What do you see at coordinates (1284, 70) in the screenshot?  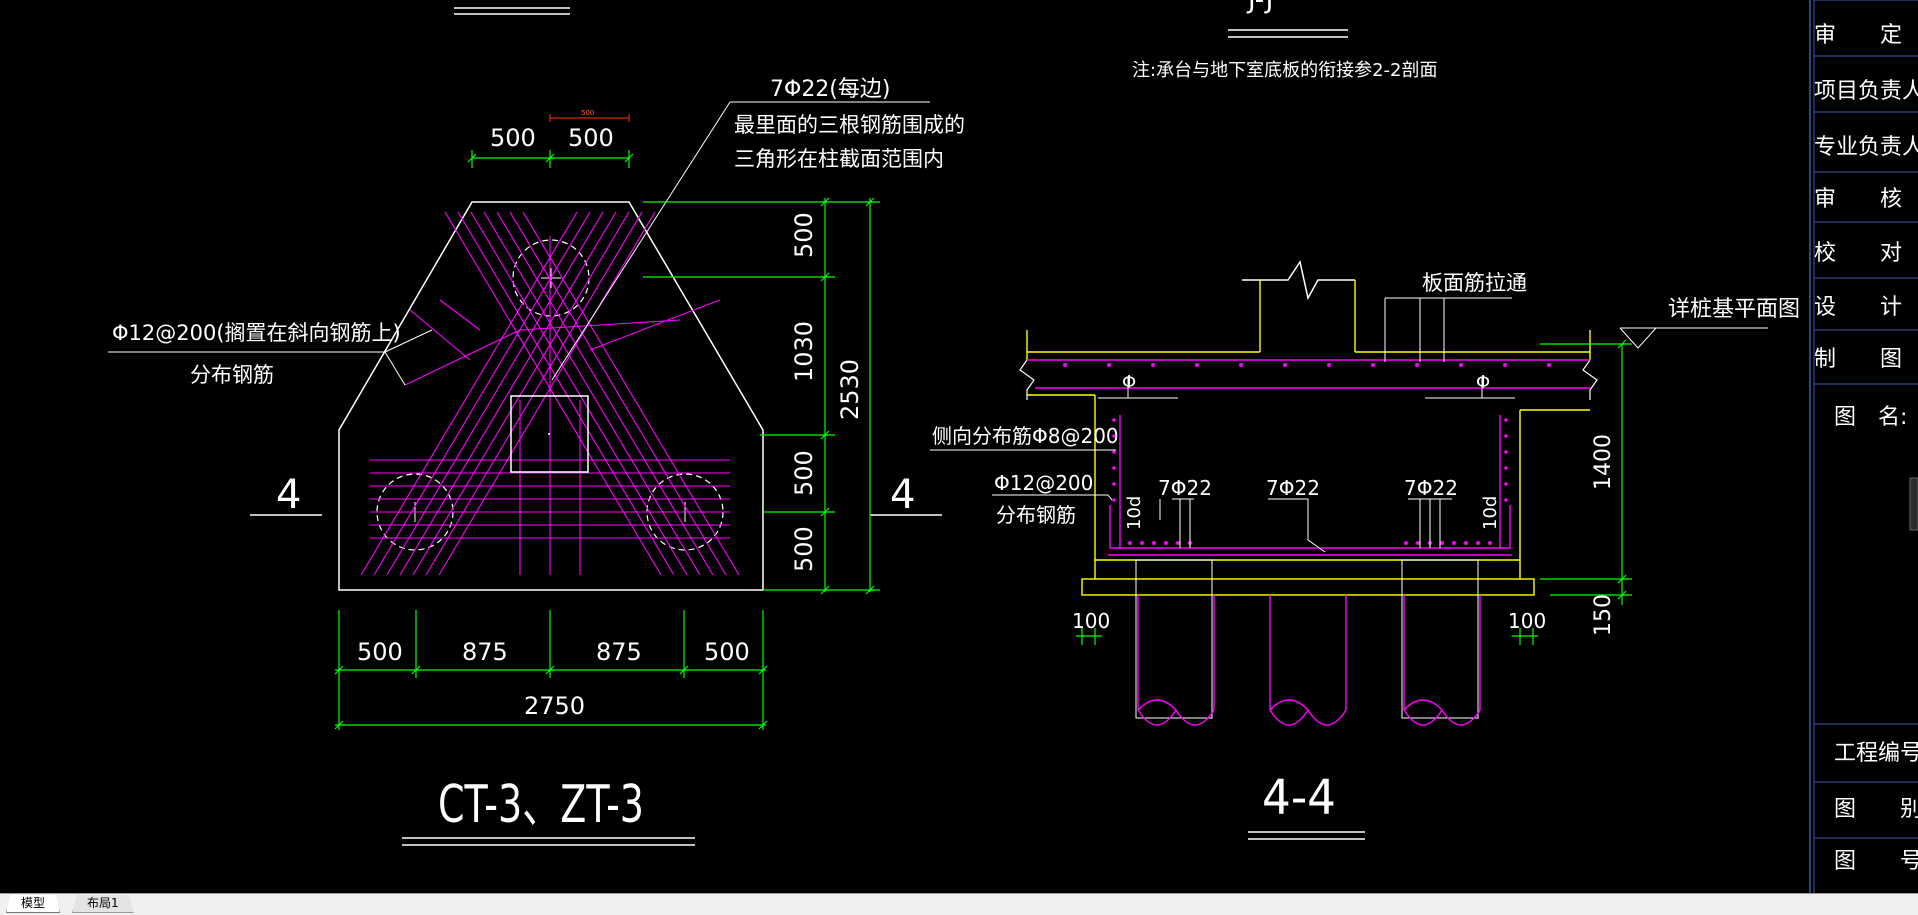 I see `section-note: 注:承台与地下室底板的衔接参2-2剖面` at bounding box center [1284, 70].